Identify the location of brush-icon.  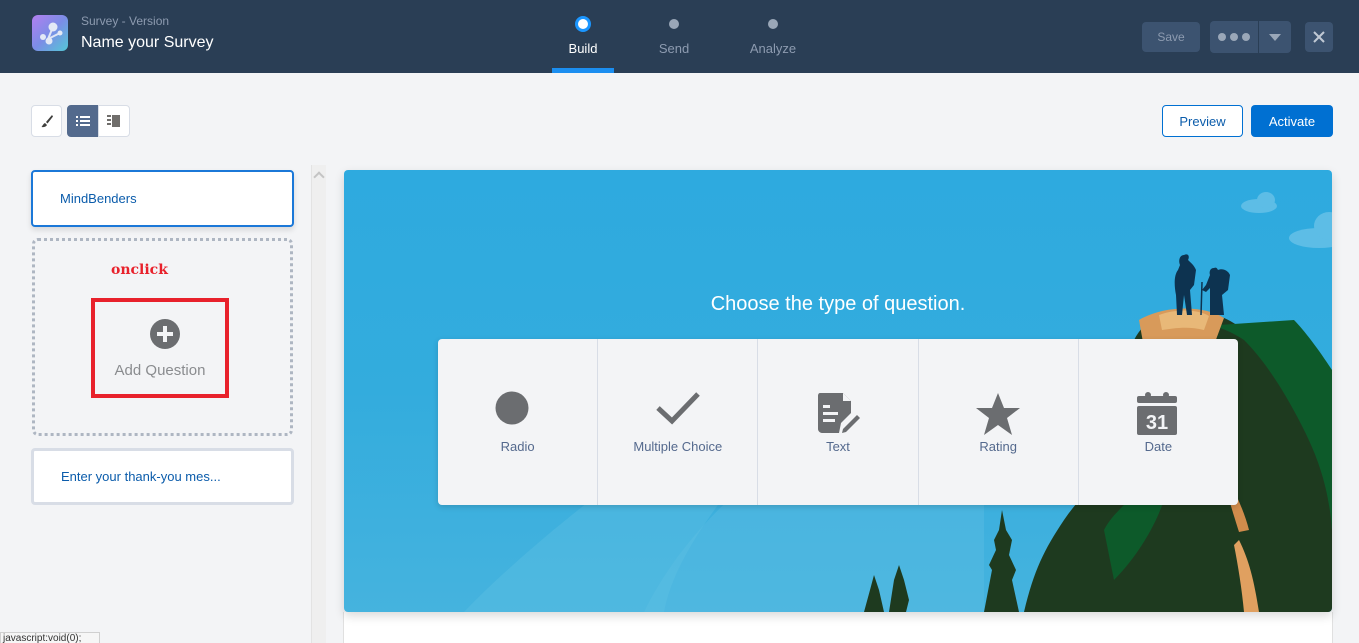
(47, 121).